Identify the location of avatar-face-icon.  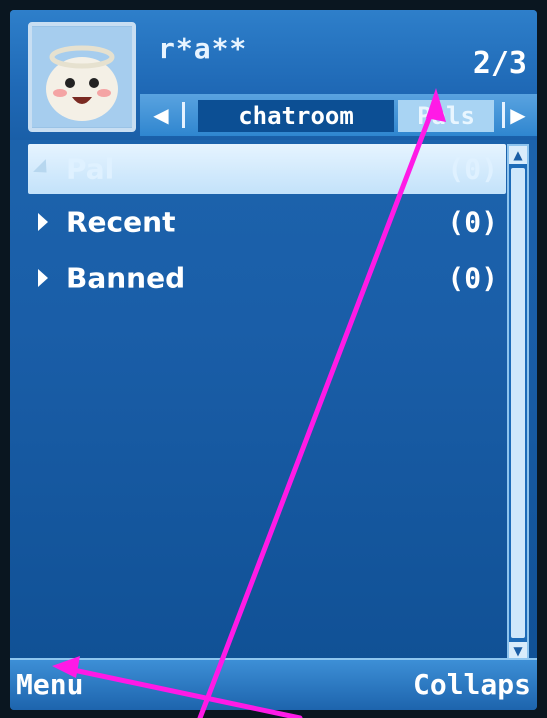
(82, 77).